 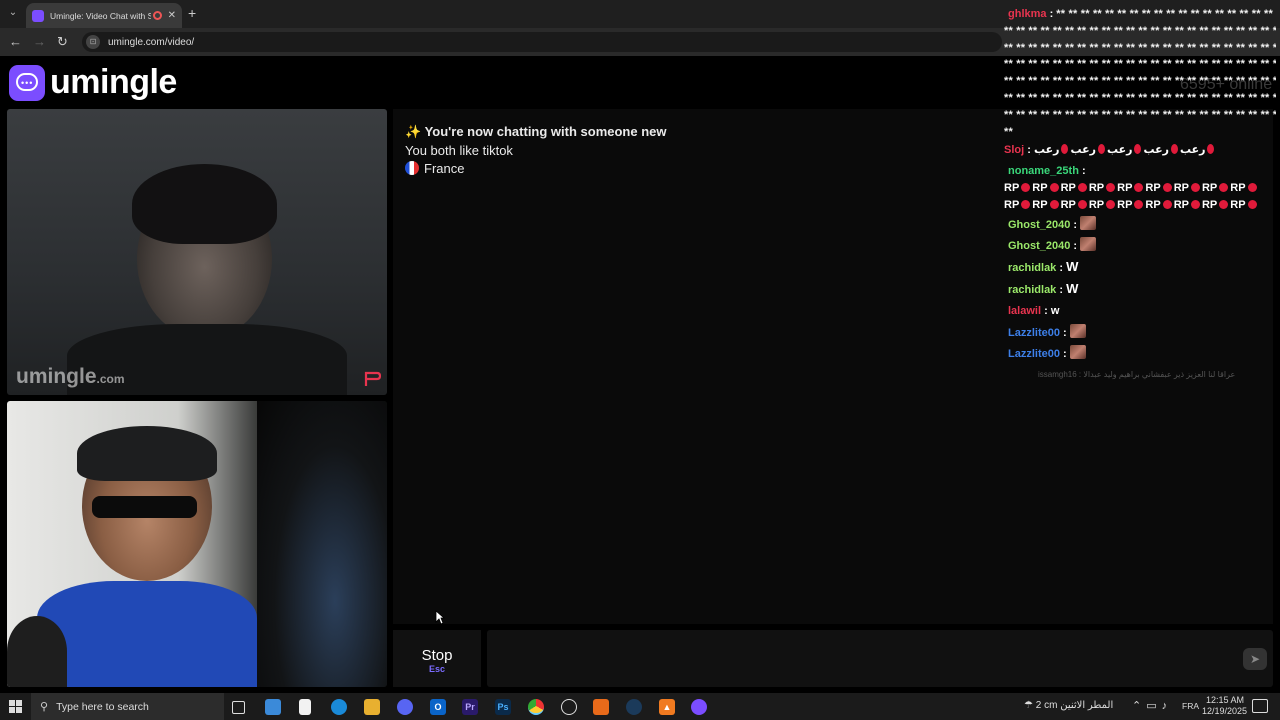 What do you see at coordinates (1028, 705) in the screenshot?
I see `rain-icon: ☂` at bounding box center [1028, 705].